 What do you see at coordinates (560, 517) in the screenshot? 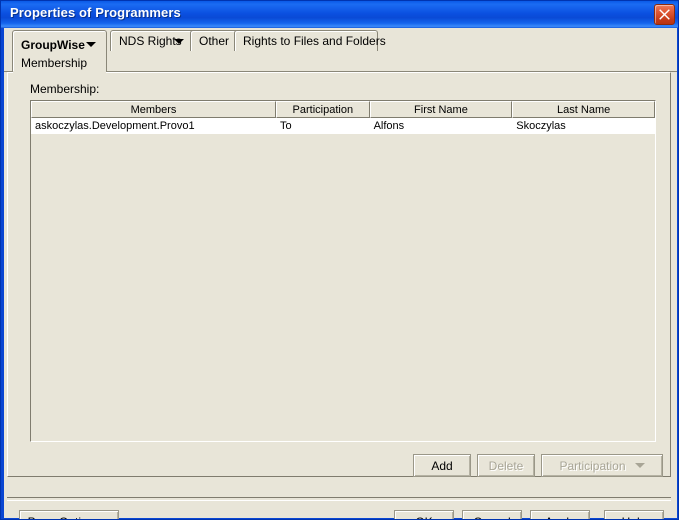
I see `apply-button-label: Apply` at bounding box center [560, 517].